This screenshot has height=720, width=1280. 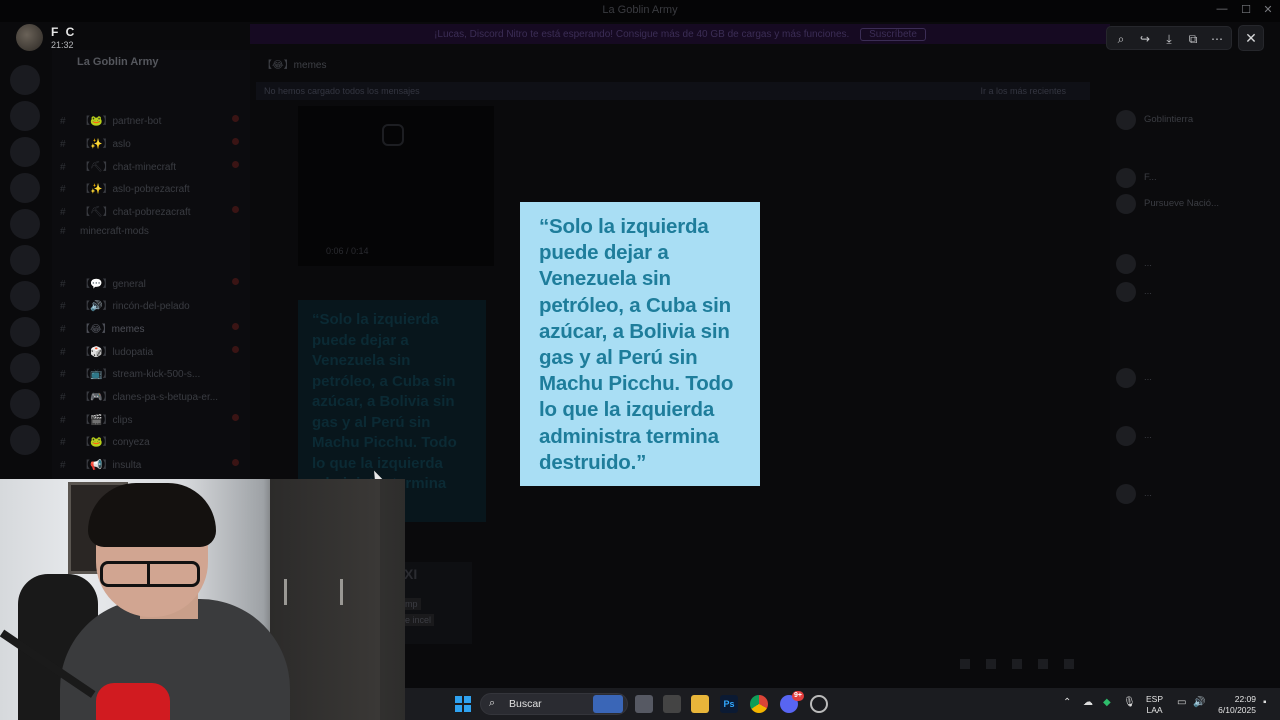 I want to click on channel-item-active: # 【😂】memes, so click(x=152, y=329).